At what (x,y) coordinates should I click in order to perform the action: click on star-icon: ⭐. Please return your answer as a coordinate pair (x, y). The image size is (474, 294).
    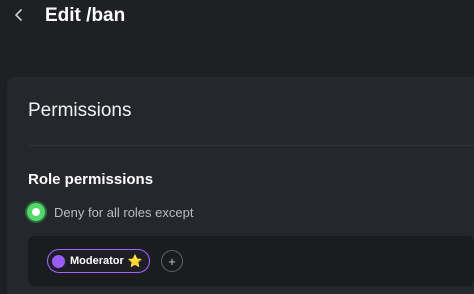
    Looking at the image, I should click on (135, 261).